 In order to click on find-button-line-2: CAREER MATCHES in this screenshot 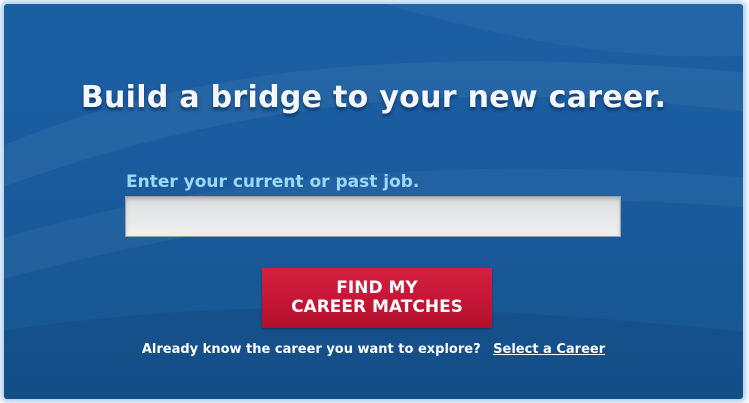, I will do `click(377, 307)`.